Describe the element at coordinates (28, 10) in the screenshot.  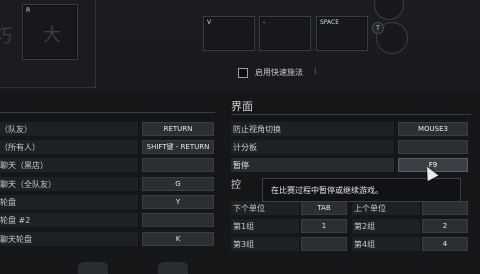
I see `keycap-r-label: R` at that location.